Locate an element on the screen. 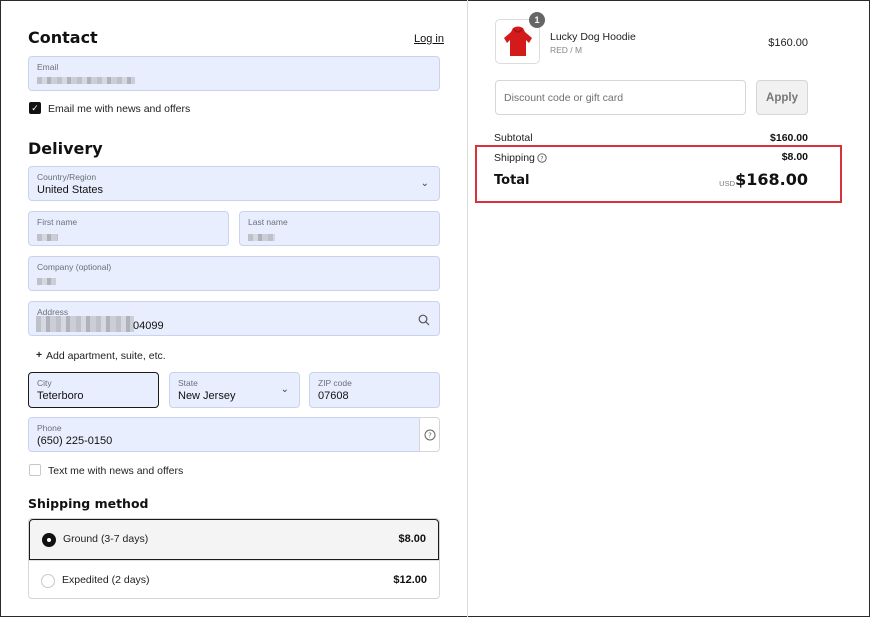 The image size is (870, 617). zip-value: 07608 is located at coordinates (333, 396).